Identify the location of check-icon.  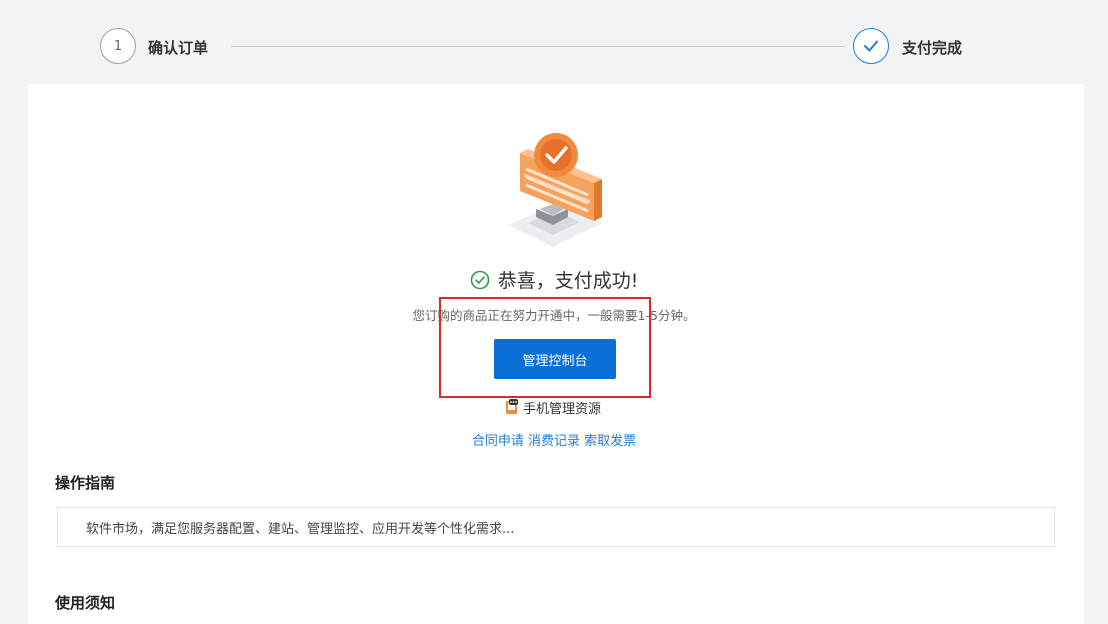
(871, 46).